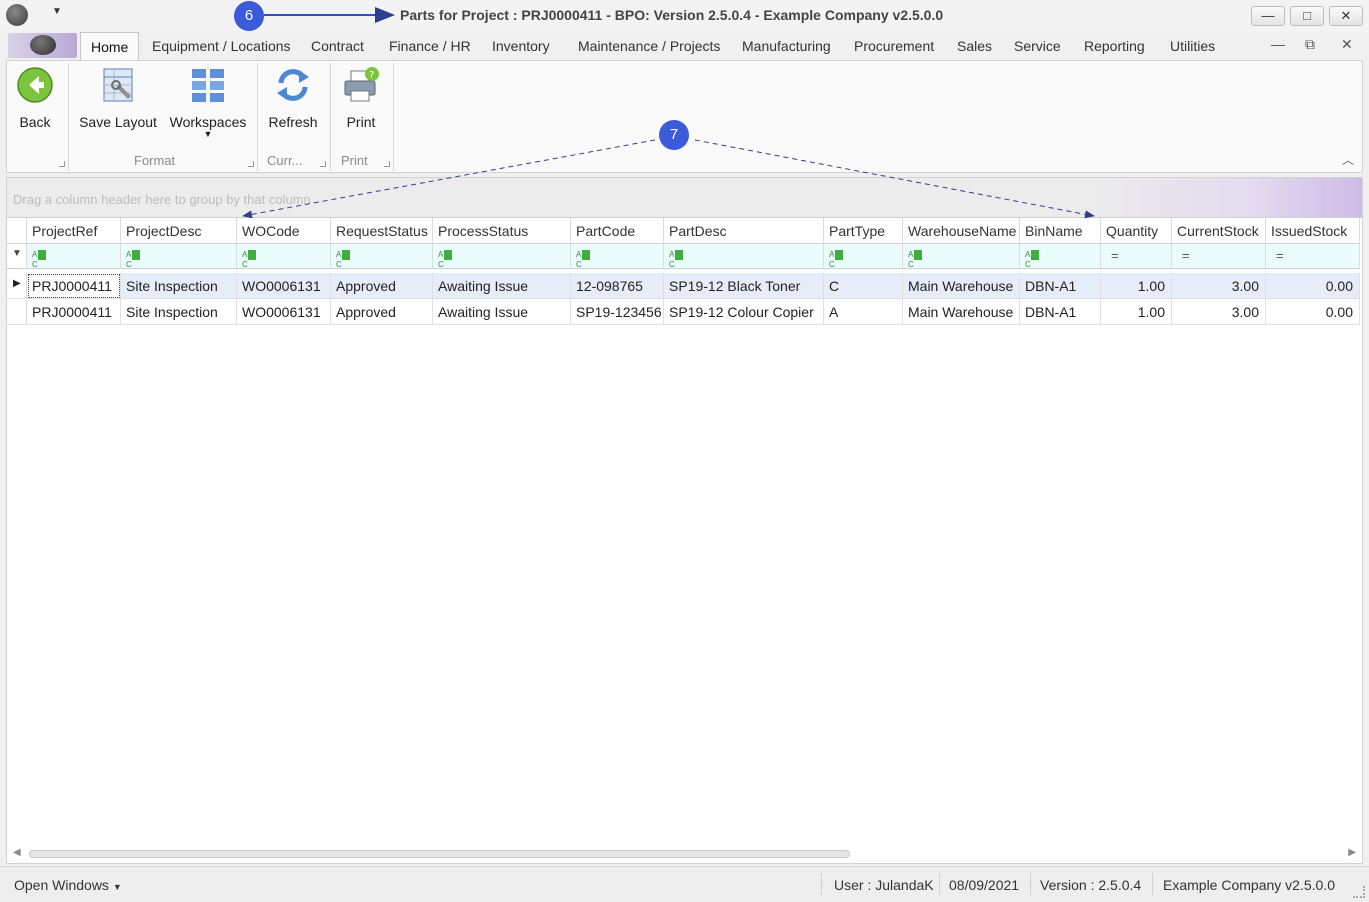 This screenshot has height=902, width=1369. What do you see at coordinates (293, 122) in the screenshot?
I see `refresh-label: Refresh` at bounding box center [293, 122].